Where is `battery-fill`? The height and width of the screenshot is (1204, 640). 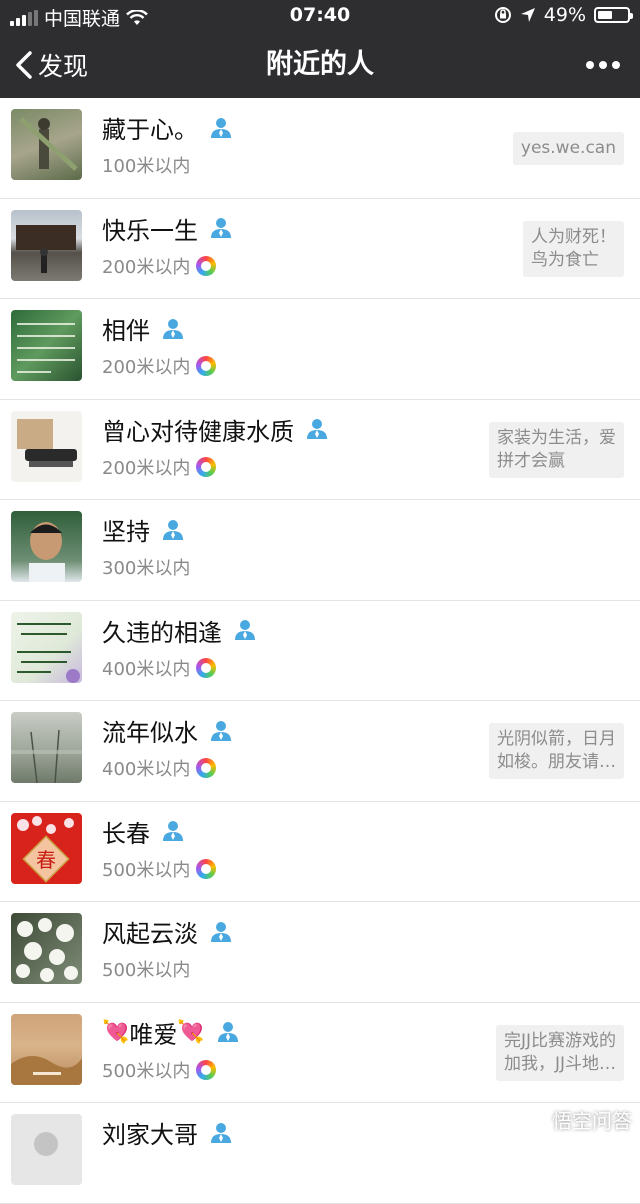
battery-fill is located at coordinates (605, 15).